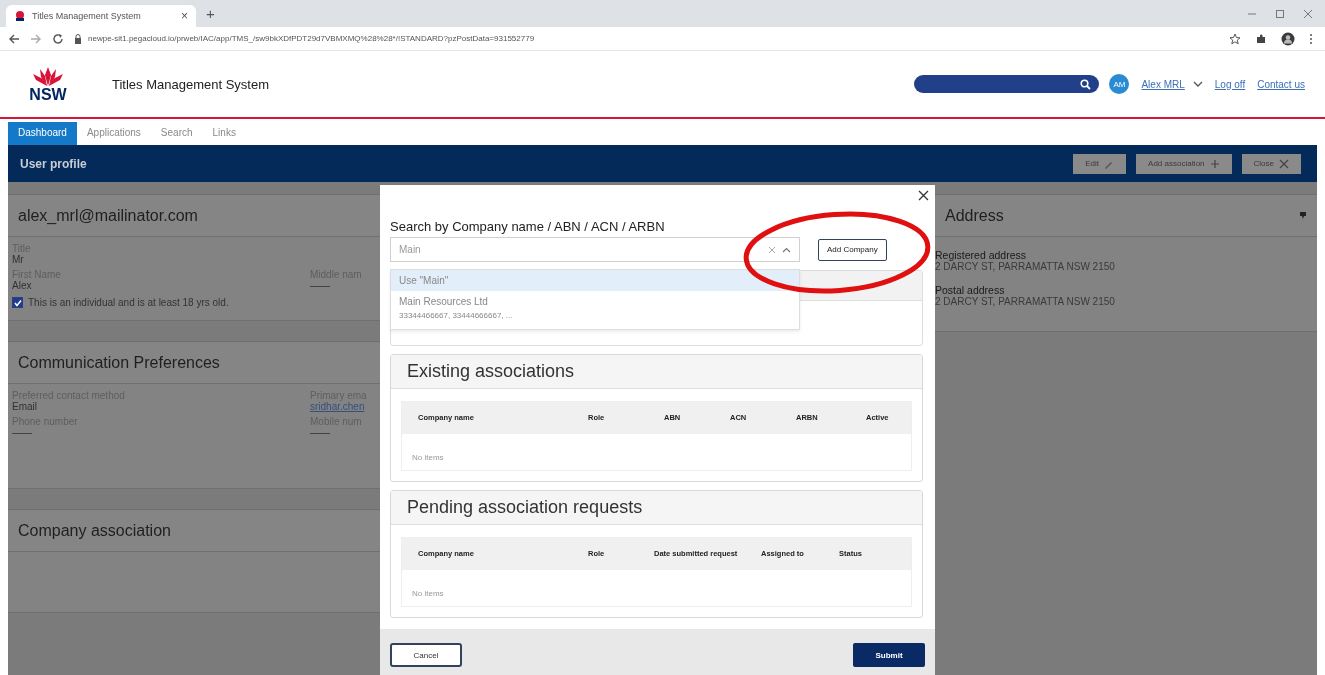 The height and width of the screenshot is (675, 1325). What do you see at coordinates (113, 133) in the screenshot?
I see `nav-tab: Applications` at bounding box center [113, 133].